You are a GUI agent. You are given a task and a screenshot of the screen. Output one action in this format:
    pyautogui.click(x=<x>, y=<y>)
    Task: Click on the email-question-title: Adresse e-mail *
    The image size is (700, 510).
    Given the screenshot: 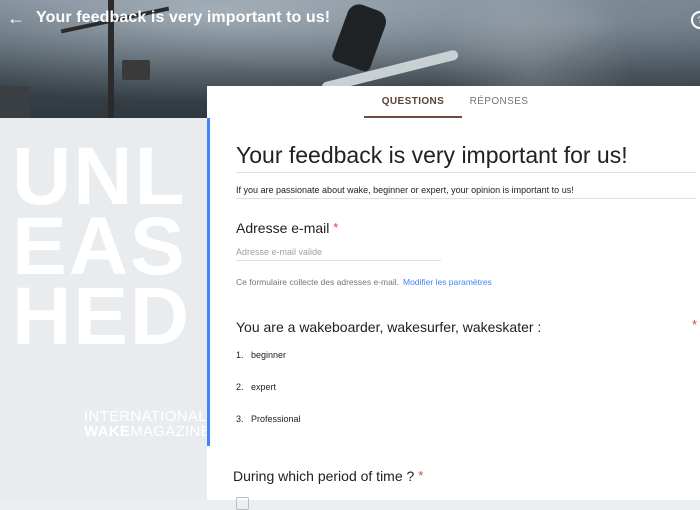 What is the action you would take?
    pyautogui.click(x=287, y=228)
    